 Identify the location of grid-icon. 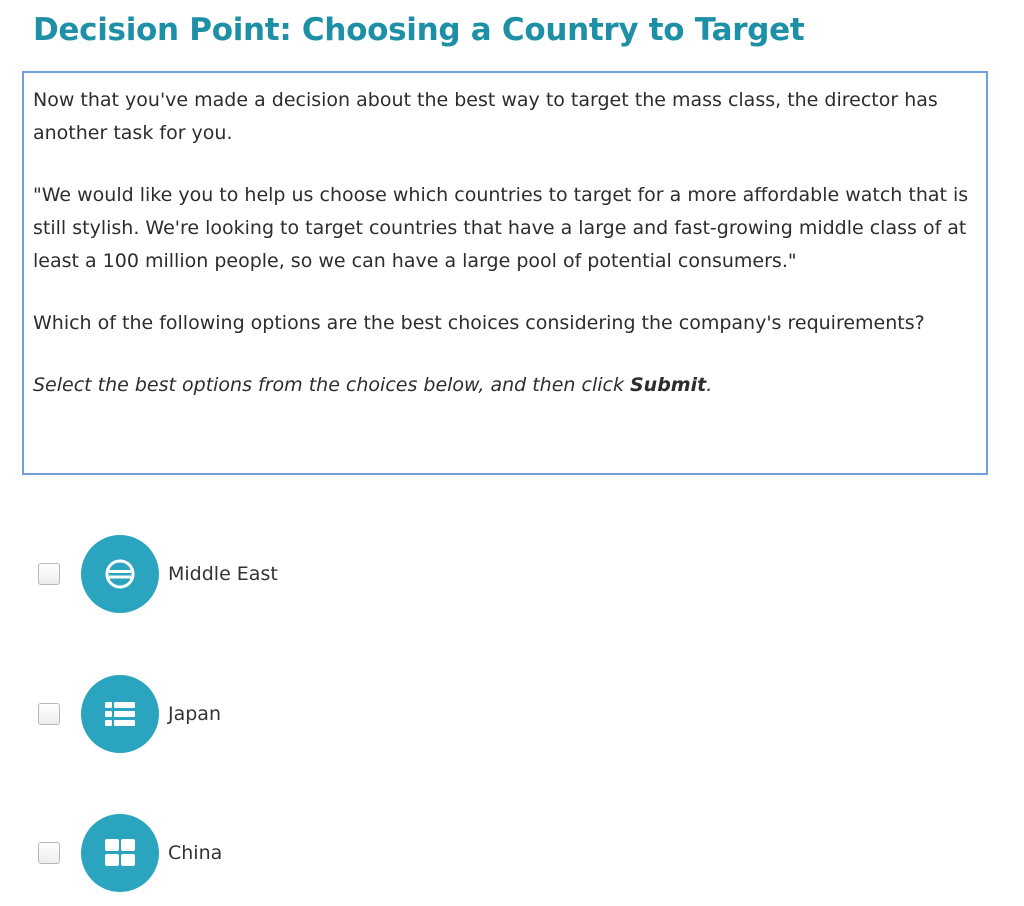
(120, 852).